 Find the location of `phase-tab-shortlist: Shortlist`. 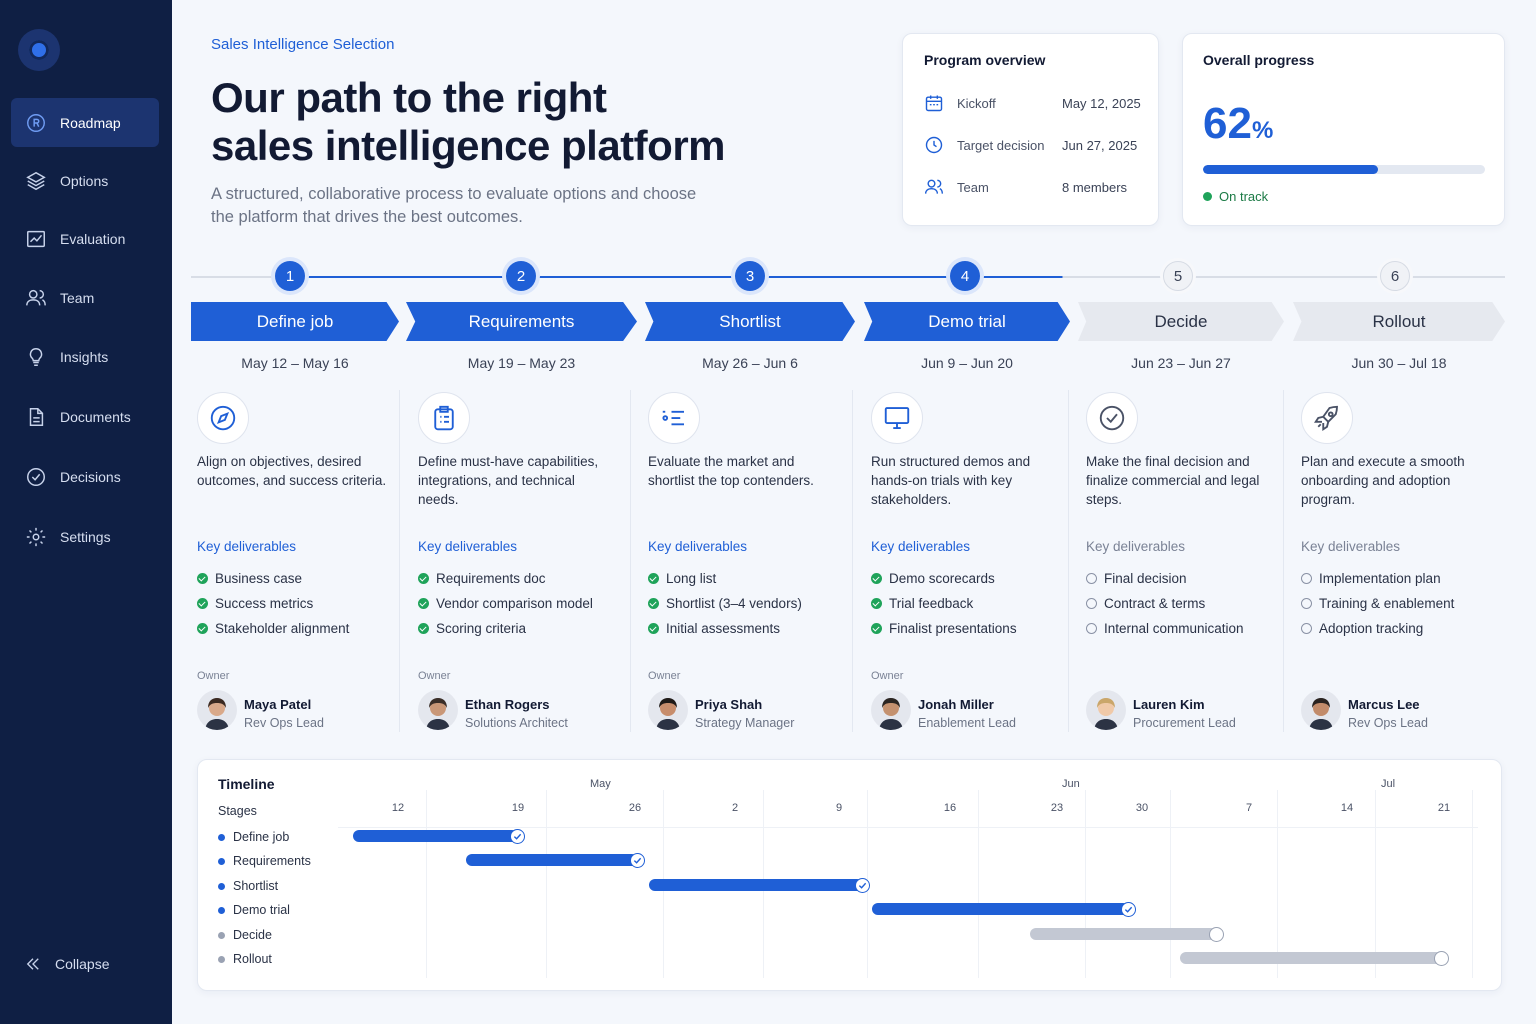

phase-tab-shortlist: Shortlist is located at coordinates (750, 321).